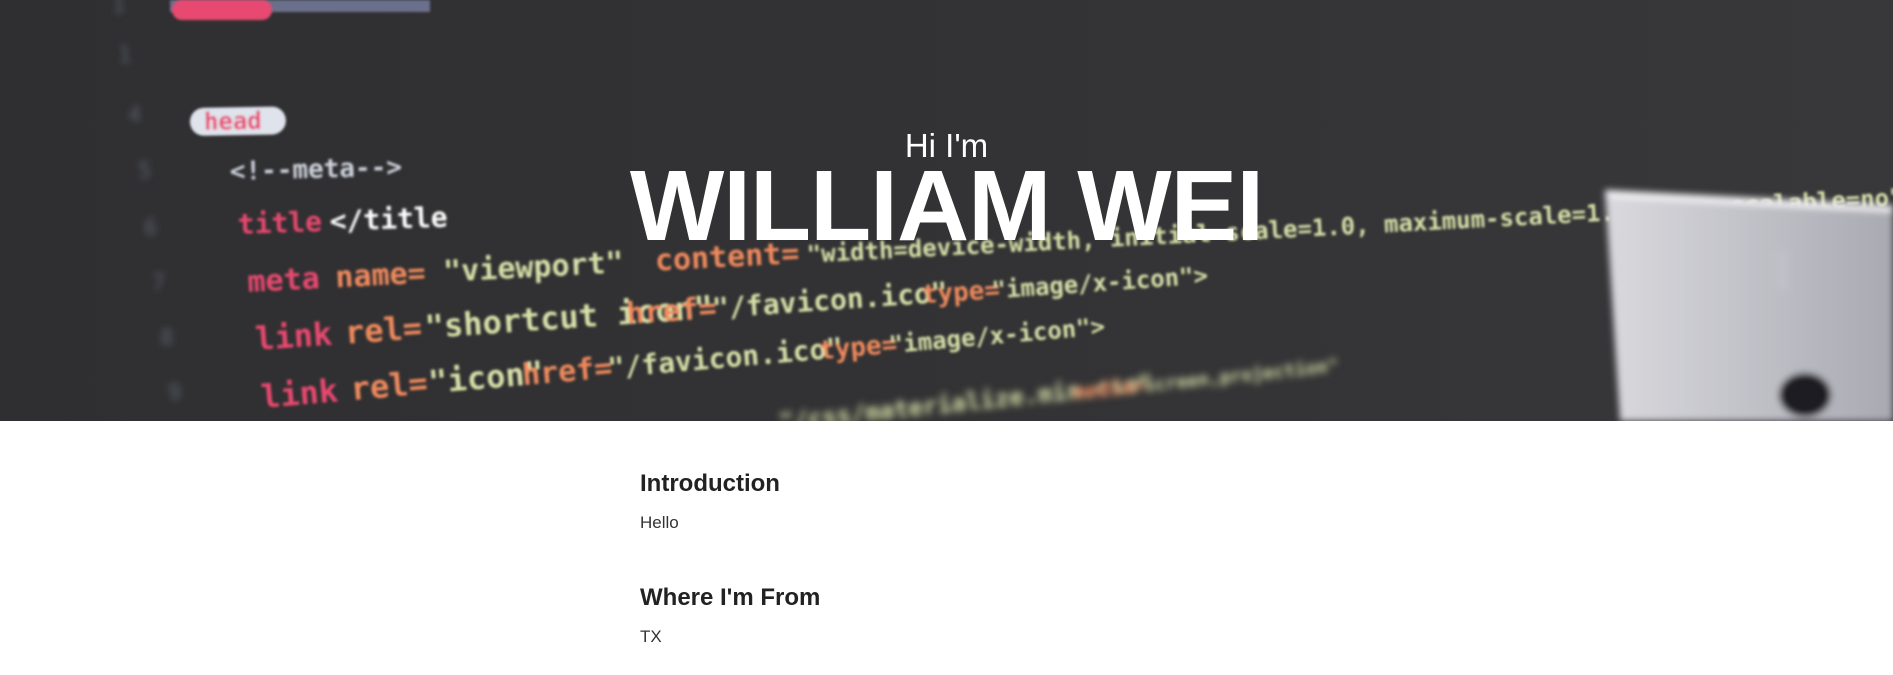 Image resolution: width=1893 pixels, height=675 pixels. Describe the element at coordinates (389, 386) in the screenshot. I see `code-rel-attr-2: rel=` at that location.